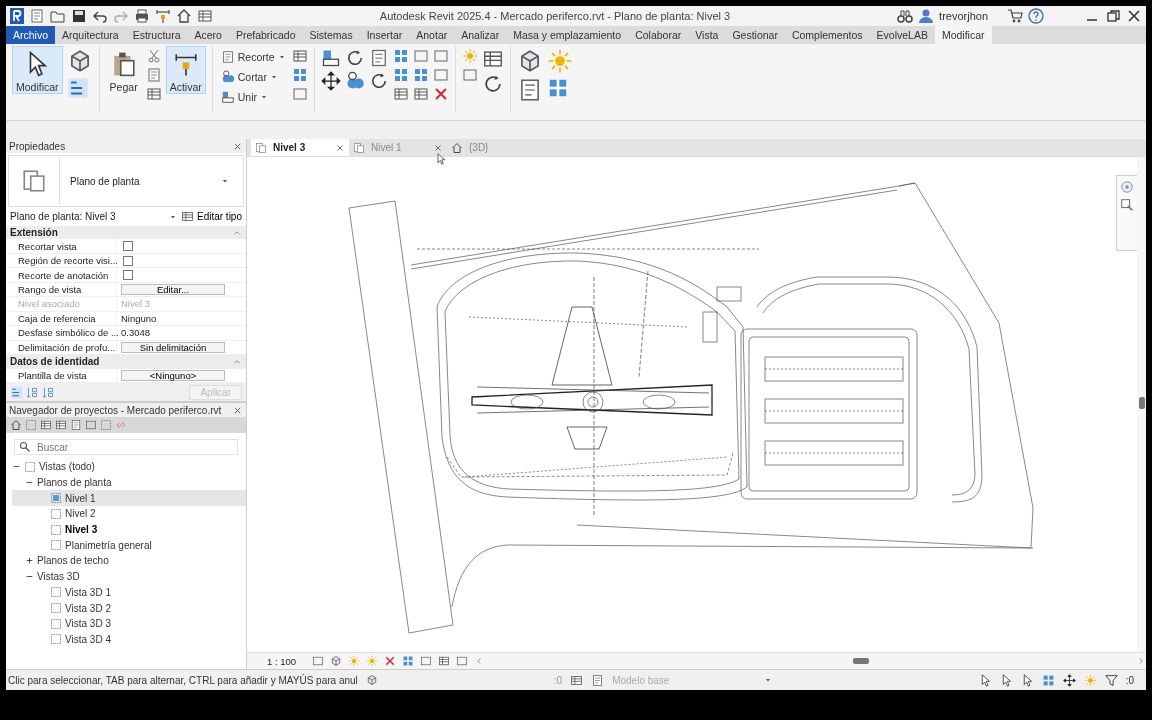  Describe the element at coordinates (480, 35) in the screenshot. I see `ribbon-tab: Analizar` at that location.